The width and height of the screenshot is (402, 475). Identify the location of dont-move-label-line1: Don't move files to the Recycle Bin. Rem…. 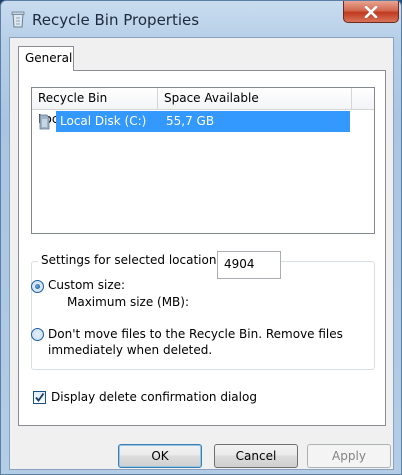
(195, 334).